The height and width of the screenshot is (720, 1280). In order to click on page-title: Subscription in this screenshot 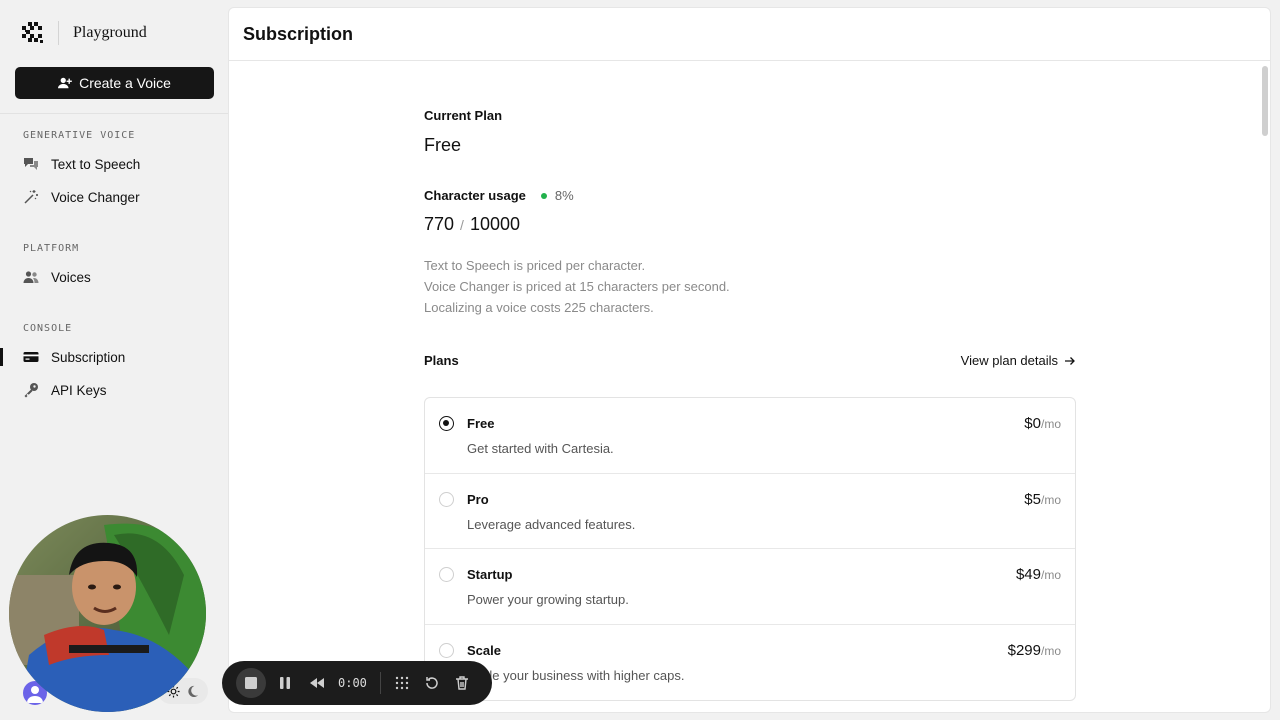, I will do `click(298, 33)`.